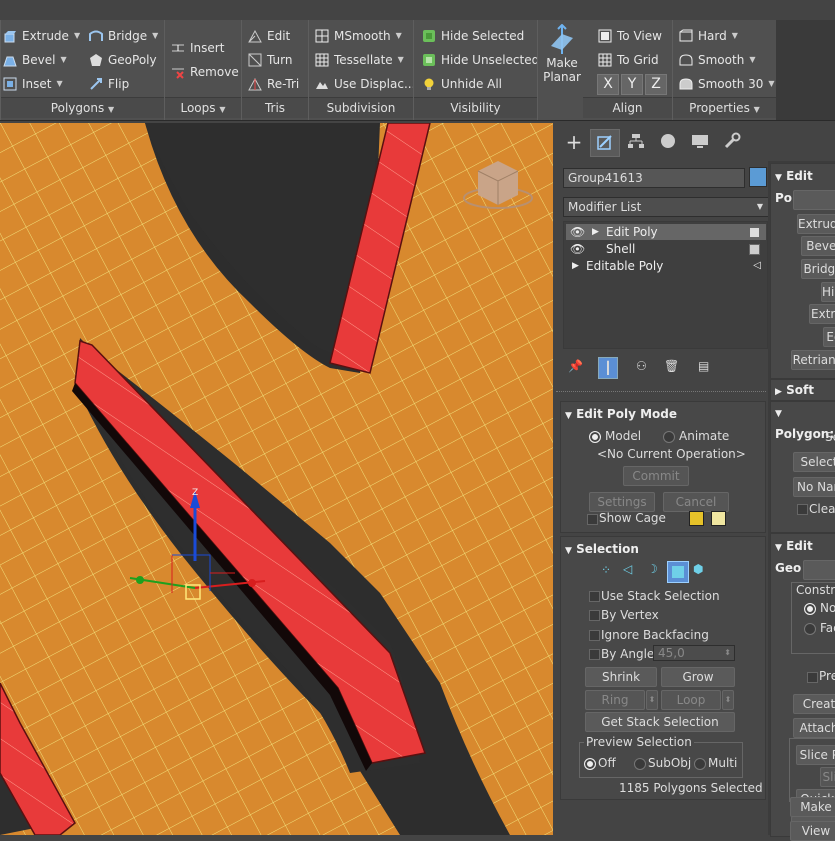 This screenshot has height=841, width=835. I want to click on bevel-button: Bevel ▼, so click(35, 60).